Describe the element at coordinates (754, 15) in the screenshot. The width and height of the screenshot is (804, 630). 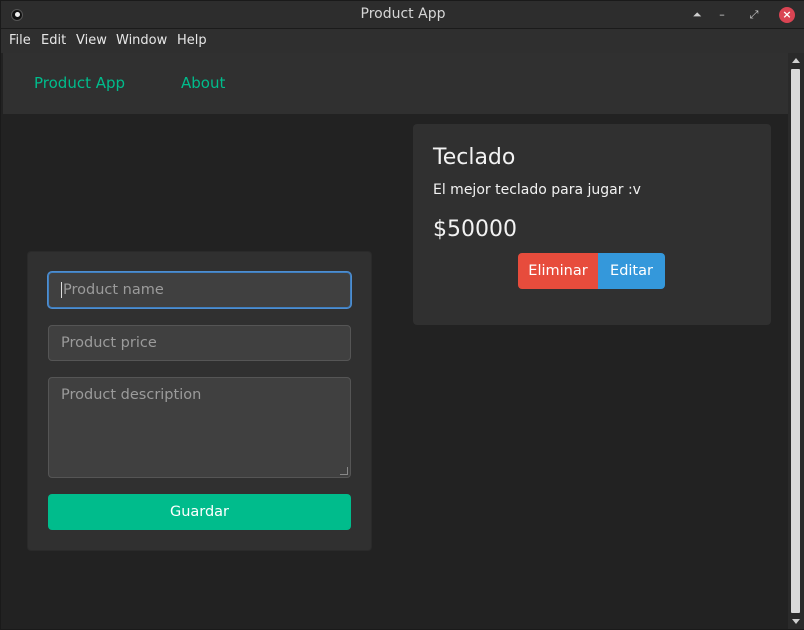
I see `maximize-icon: ⤢` at that location.